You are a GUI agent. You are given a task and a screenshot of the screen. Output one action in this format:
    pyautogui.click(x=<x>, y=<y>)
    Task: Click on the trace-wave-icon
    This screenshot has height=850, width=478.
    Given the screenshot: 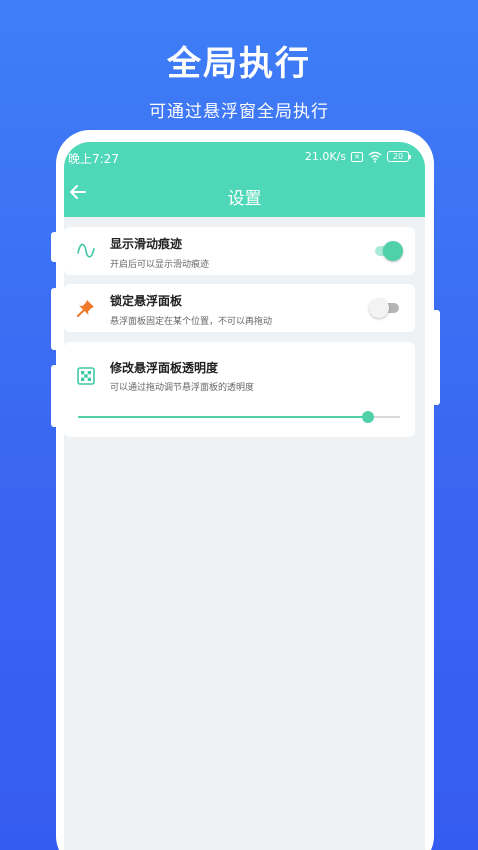 What is the action you would take?
    pyautogui.click(x=86, y=250)
    